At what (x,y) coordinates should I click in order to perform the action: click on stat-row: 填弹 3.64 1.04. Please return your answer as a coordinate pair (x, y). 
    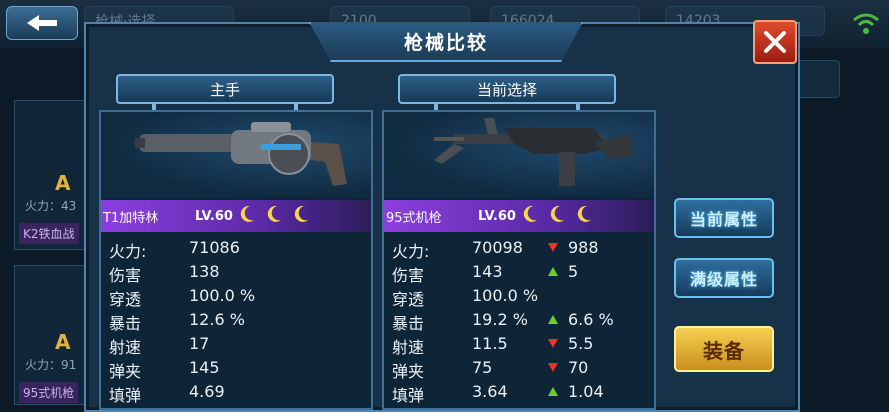
    Looking at the image, I should click on (519, 393).